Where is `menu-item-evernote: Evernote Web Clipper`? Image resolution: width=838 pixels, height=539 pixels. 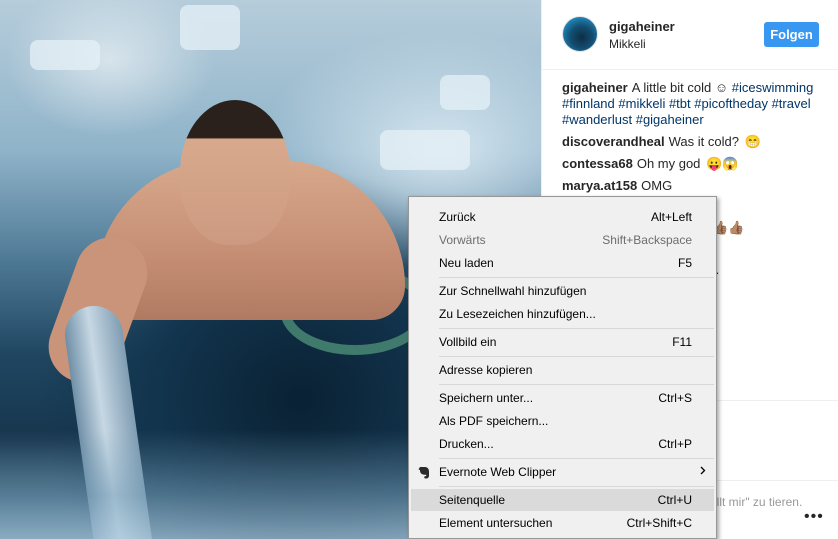 menu-item-evernote: Evernote Web Clipper is located at coordinates (562, 472).